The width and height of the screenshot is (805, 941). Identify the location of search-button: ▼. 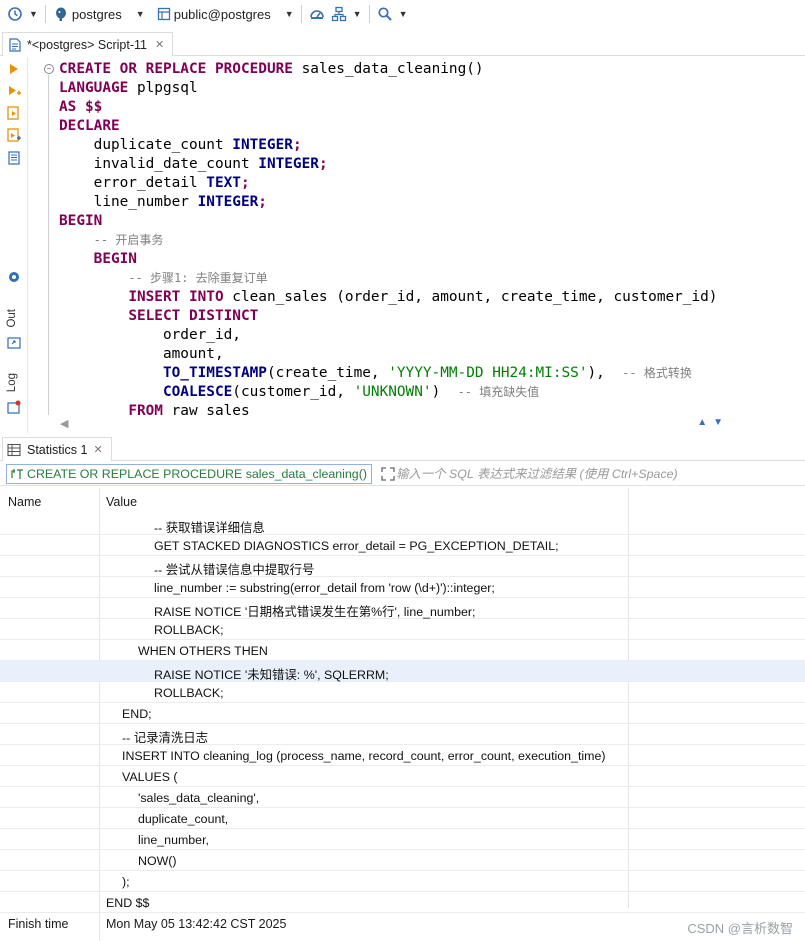
(392, 14).